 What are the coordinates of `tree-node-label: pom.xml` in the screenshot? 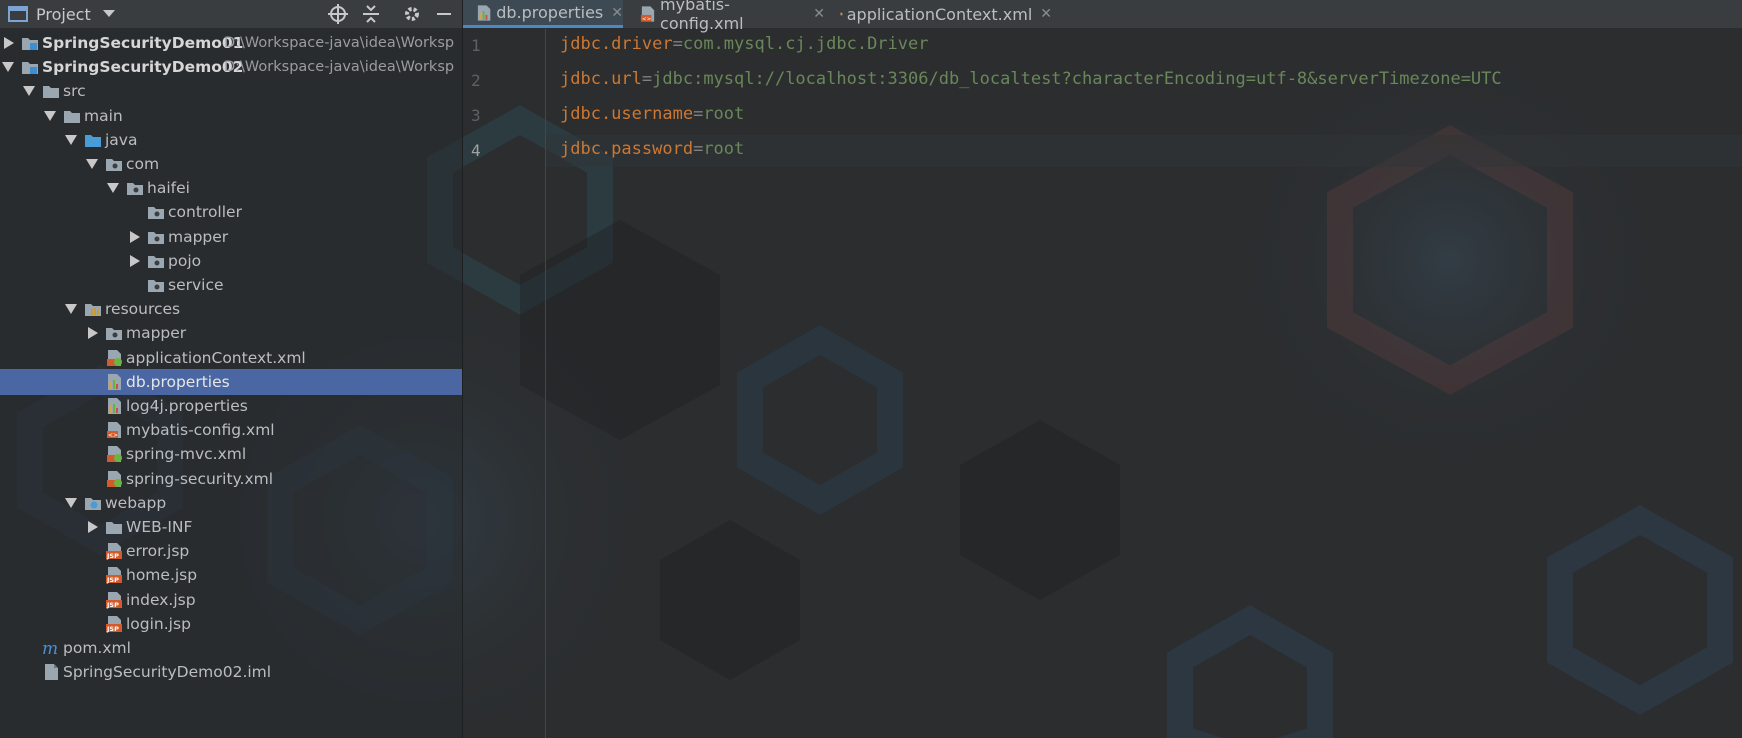 It's located at (97, 648).